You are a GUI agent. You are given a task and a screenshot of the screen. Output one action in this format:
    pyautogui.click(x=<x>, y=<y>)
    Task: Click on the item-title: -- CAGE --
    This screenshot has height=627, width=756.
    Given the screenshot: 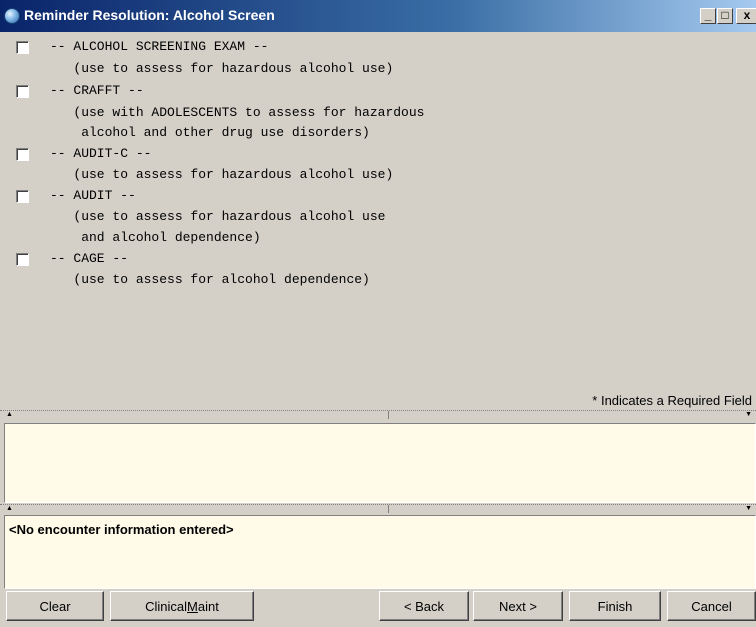 What is the action you would take?
    pyautogui.click(x=89, y=258)
    